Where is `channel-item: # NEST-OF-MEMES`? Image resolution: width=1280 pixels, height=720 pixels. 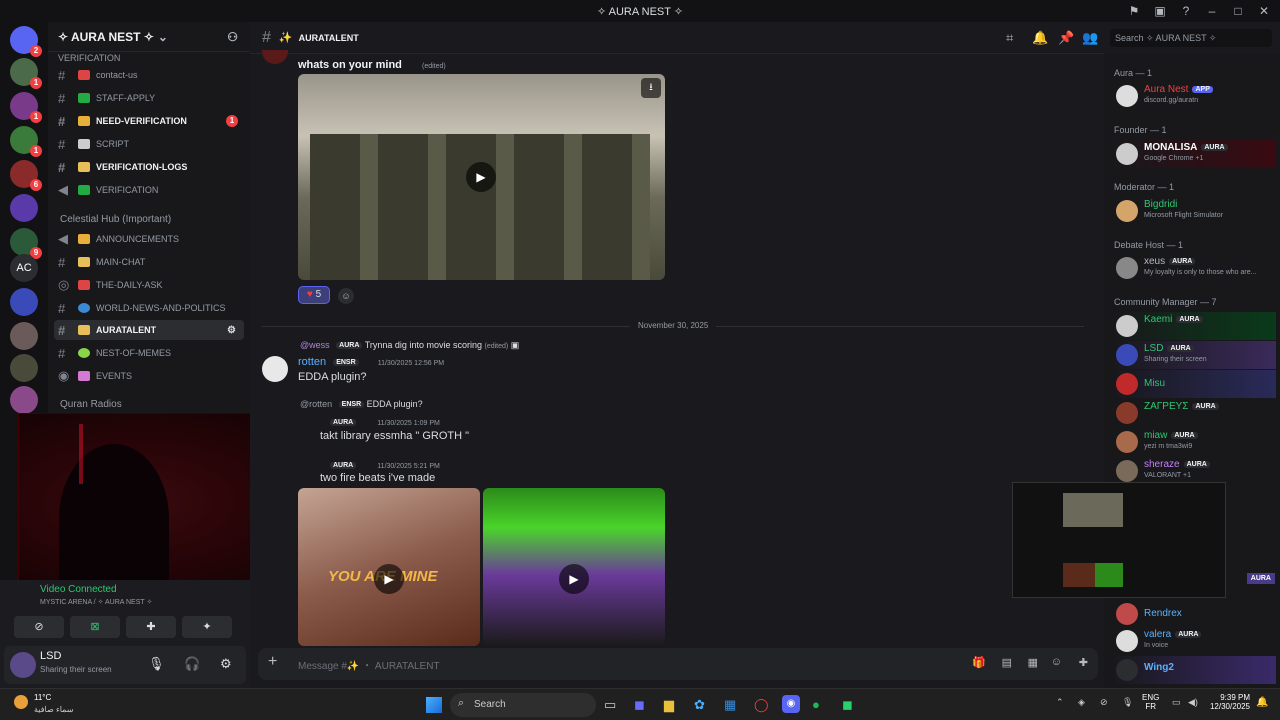
channel-item: # NEST-OF-MEMES is located at coordinates (149, 353).